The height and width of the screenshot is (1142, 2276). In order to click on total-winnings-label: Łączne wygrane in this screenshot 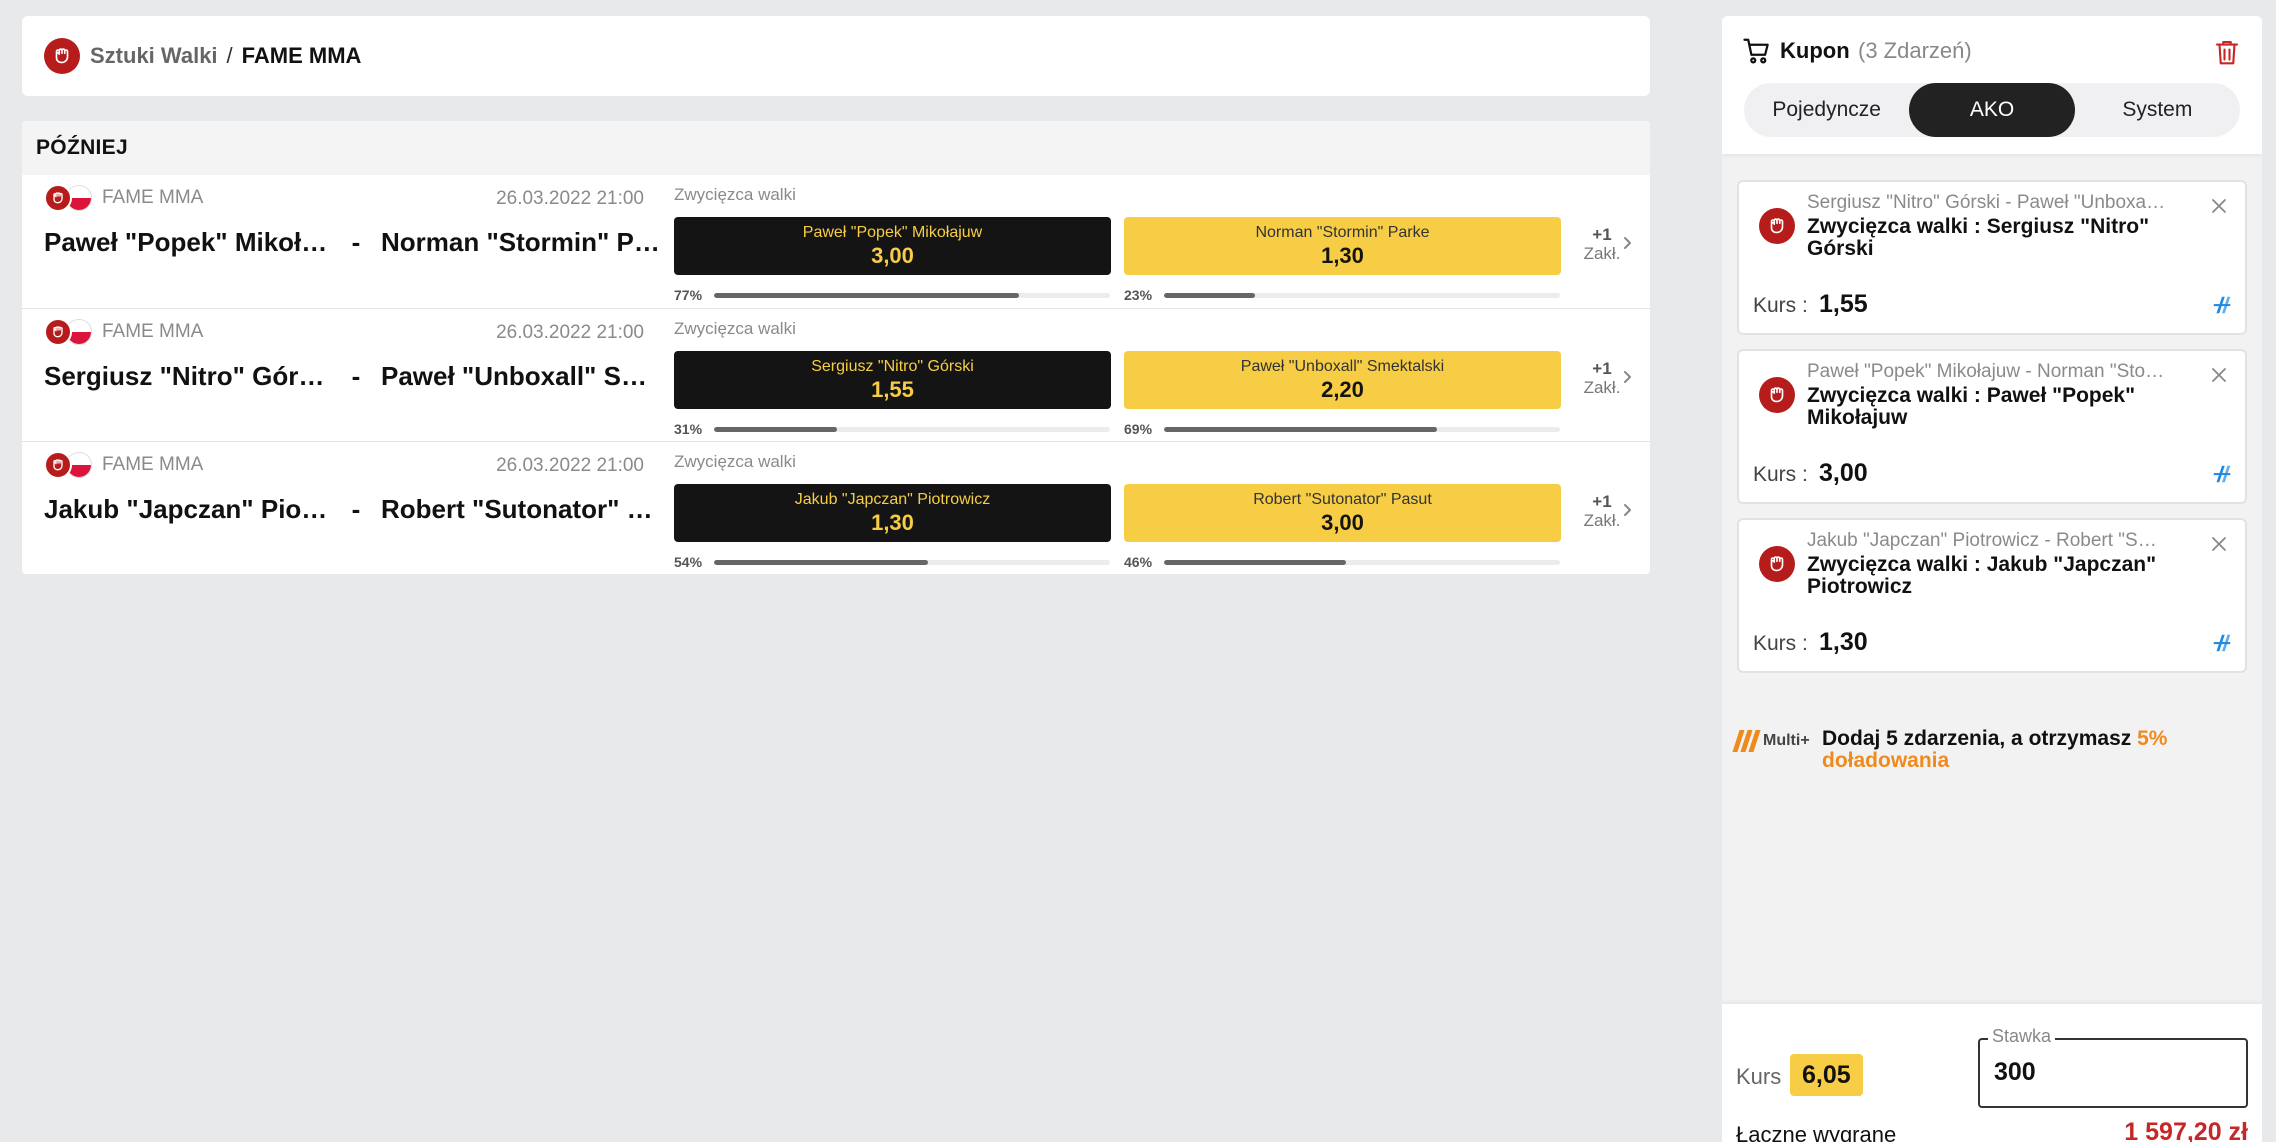, I will do `click(1816, 1132)`.